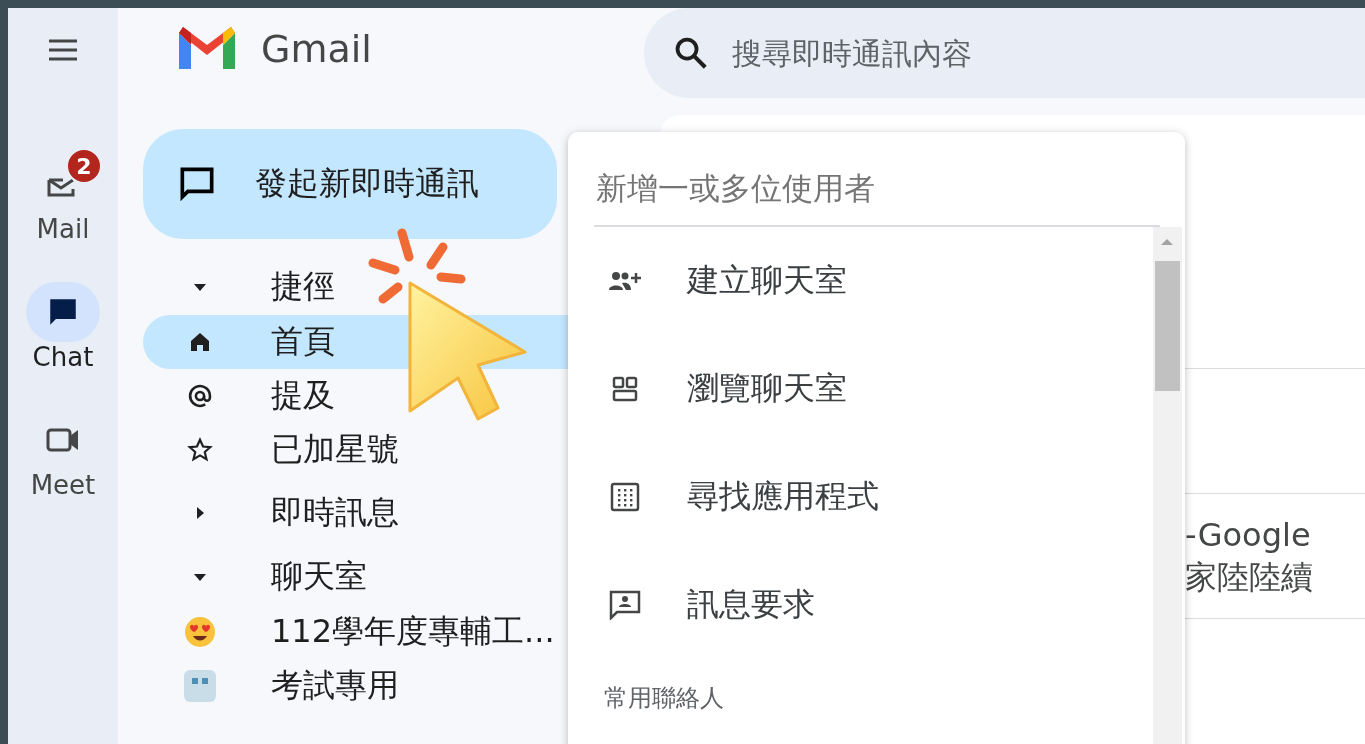 Image resolution: width=1365 pixels, height=744 pixels. Describe the element at coordinates (356, 287) in the screenshot. I see `nav-section-header: 捷徑` at that location.